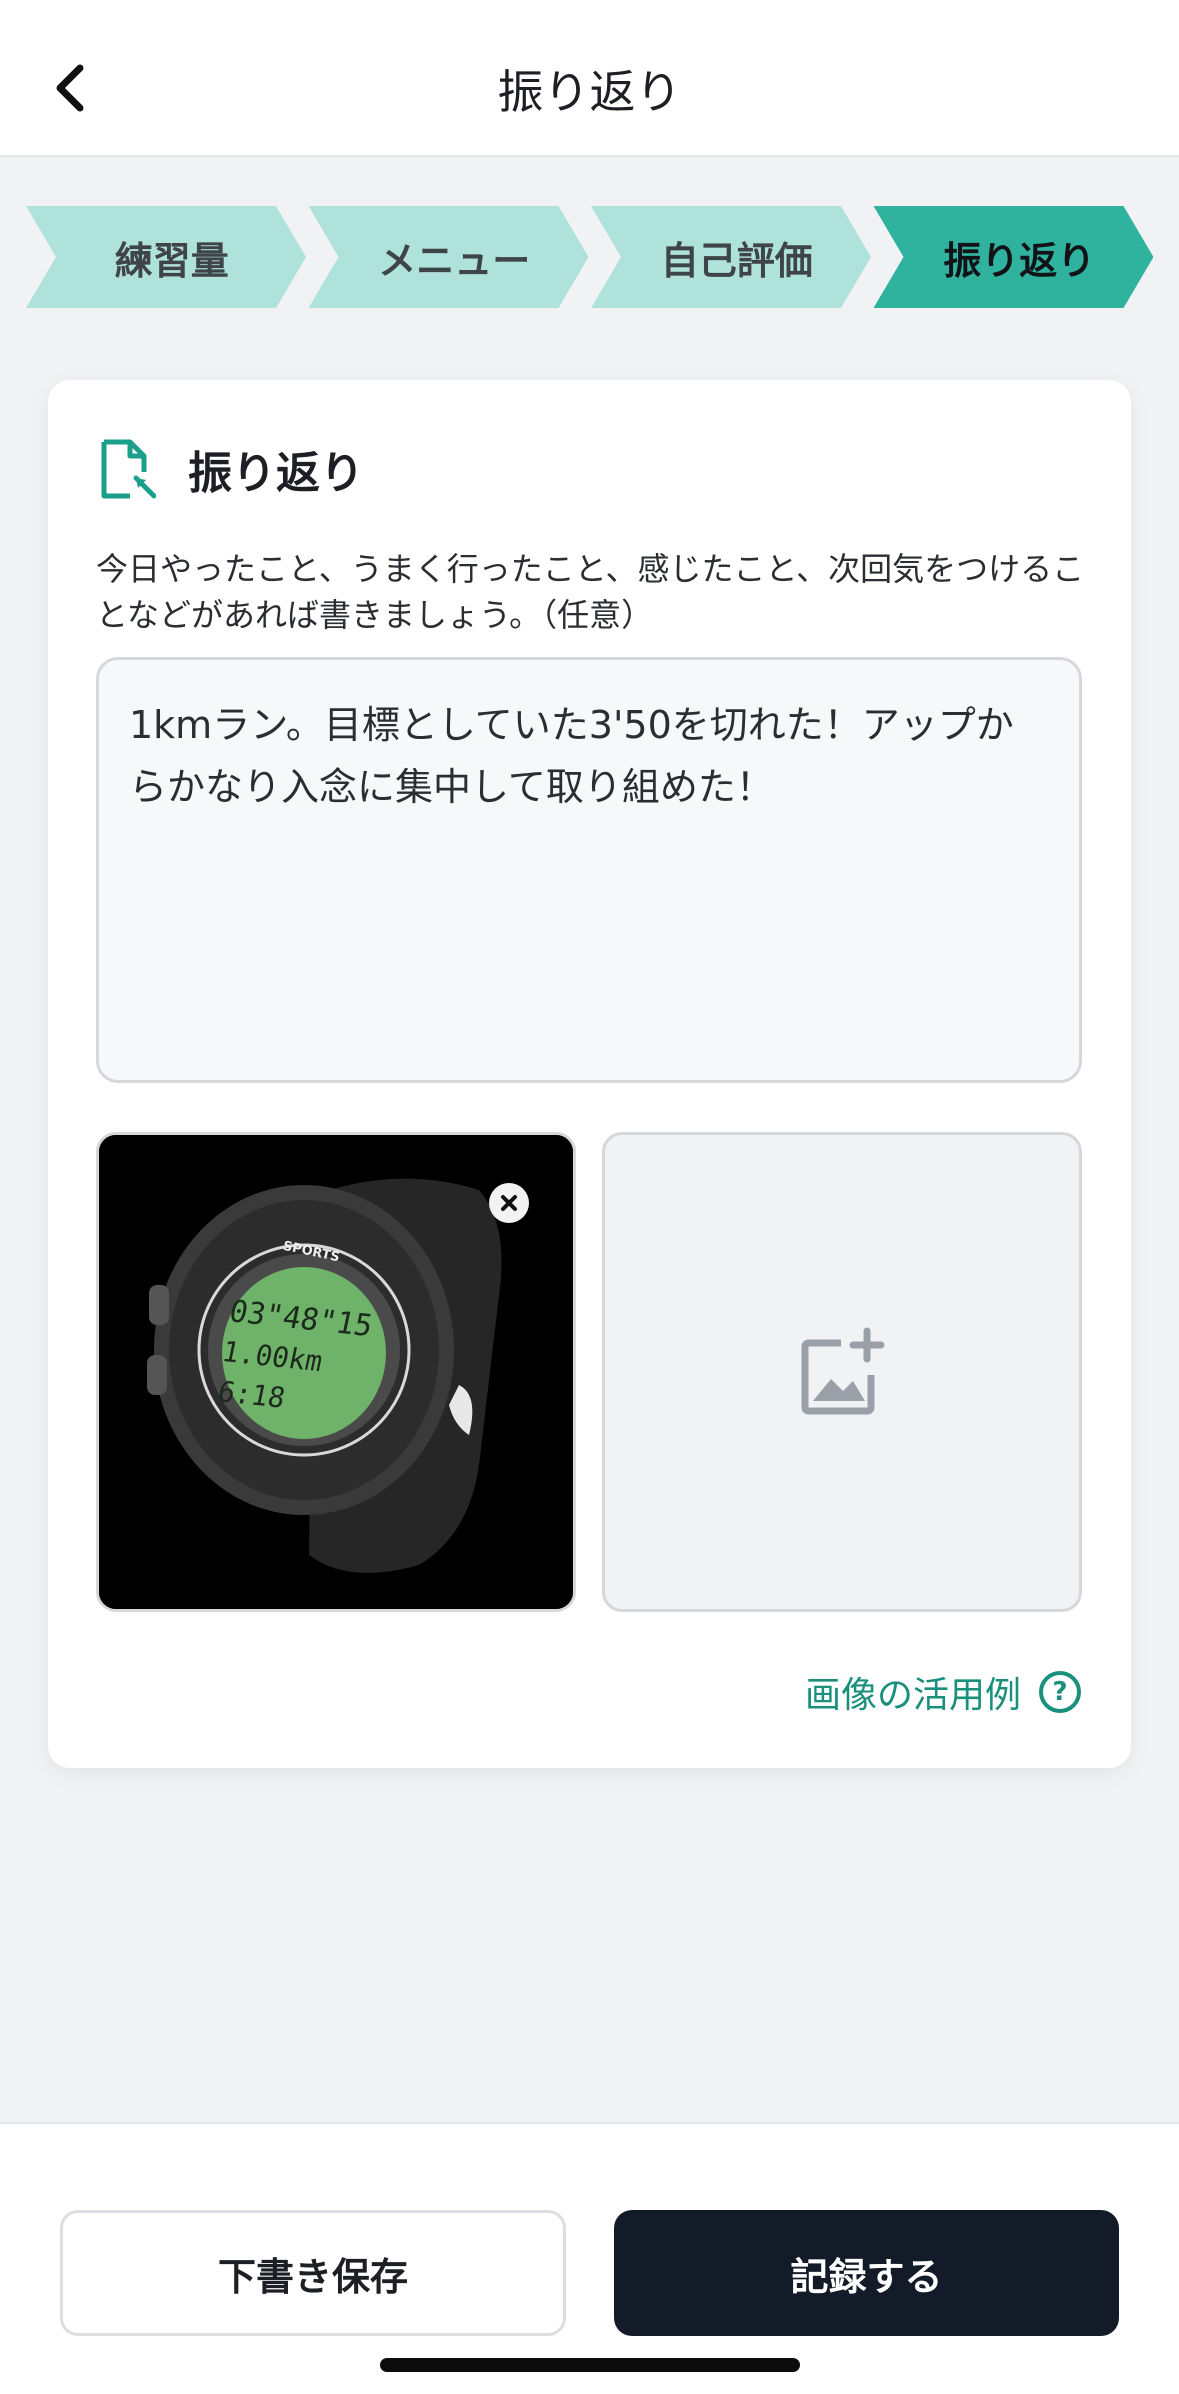 This screenshot has height=2394, width=1179. What do you see at coordinates (276, 473) in the screenshot?
I see `card-title: 振り返り` at bounding box center [276, 473].